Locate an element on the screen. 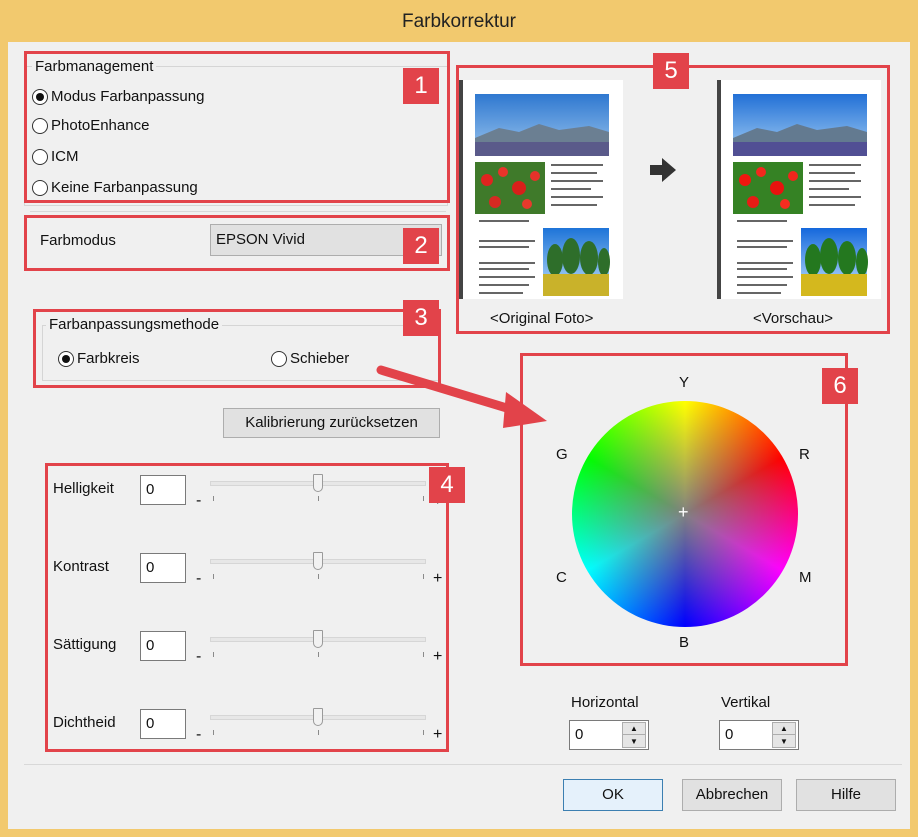 This screenshot has width=918, height=837. horizontal-spinner: ▲ ▼ is located at coordinates (634, 735).